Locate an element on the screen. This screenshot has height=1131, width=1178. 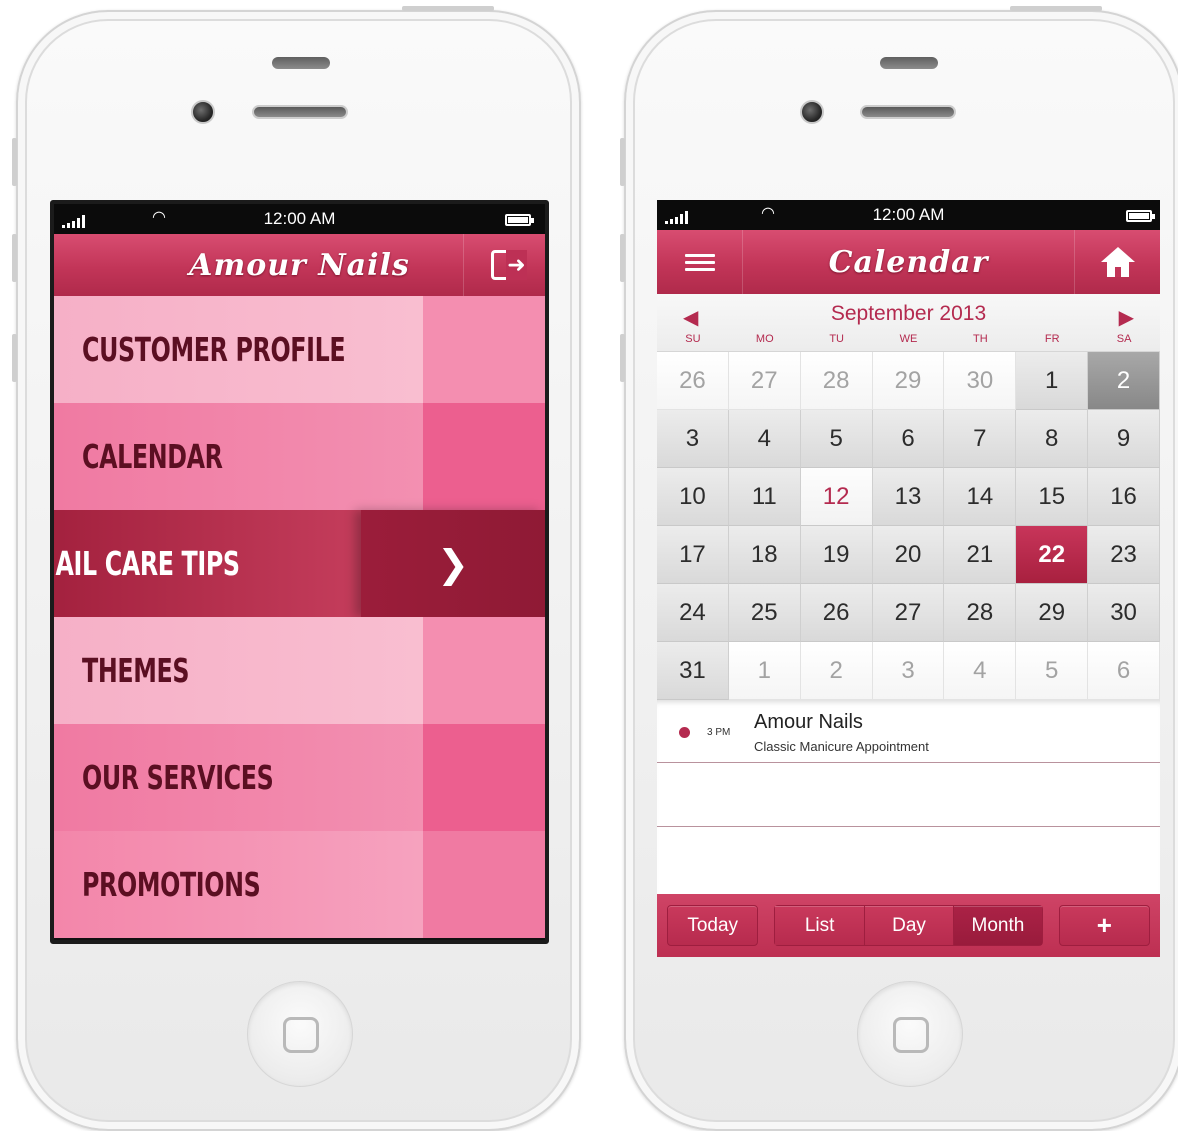
exit-button is located at coordinates (504, 265).